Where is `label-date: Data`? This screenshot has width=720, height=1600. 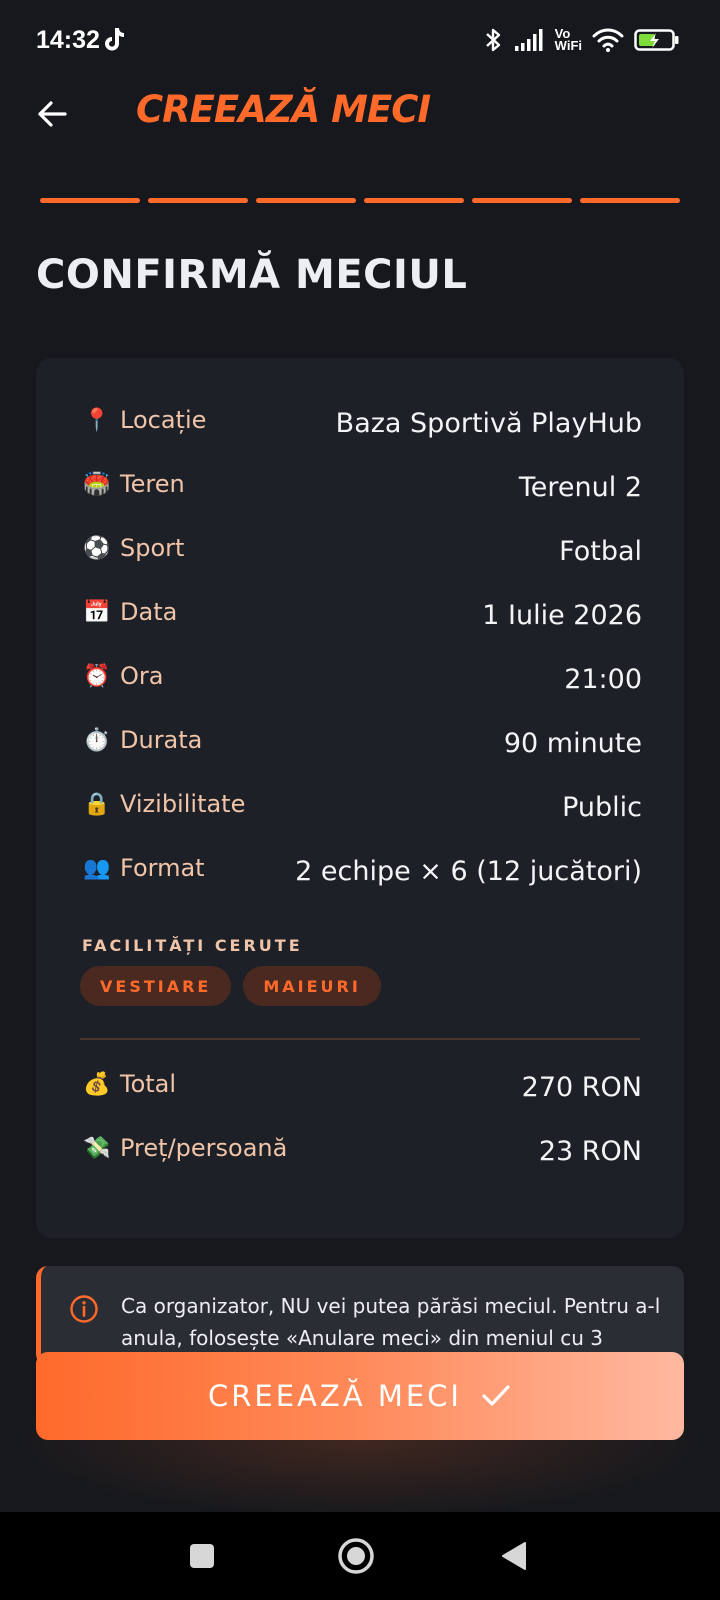 label-date: Data is located at coordinates (149, 612).